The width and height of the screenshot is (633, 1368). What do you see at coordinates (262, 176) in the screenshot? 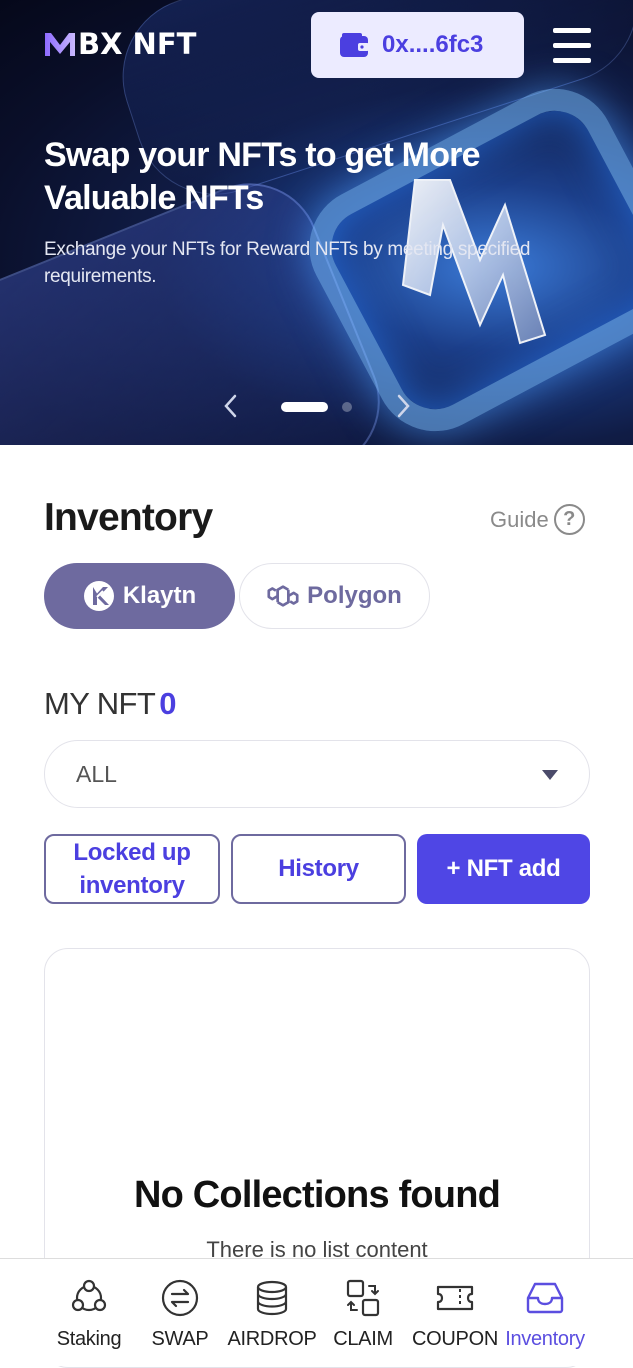
I see `hero-title: Swap your NFTs to get More Valuable NFTs` at bounding box center [262, 176].